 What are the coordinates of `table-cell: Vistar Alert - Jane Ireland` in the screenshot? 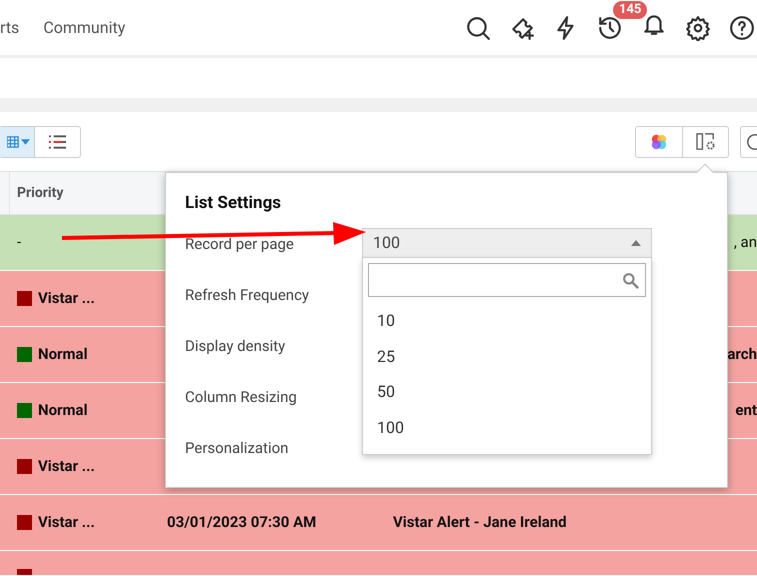 It's located at (480, 522).